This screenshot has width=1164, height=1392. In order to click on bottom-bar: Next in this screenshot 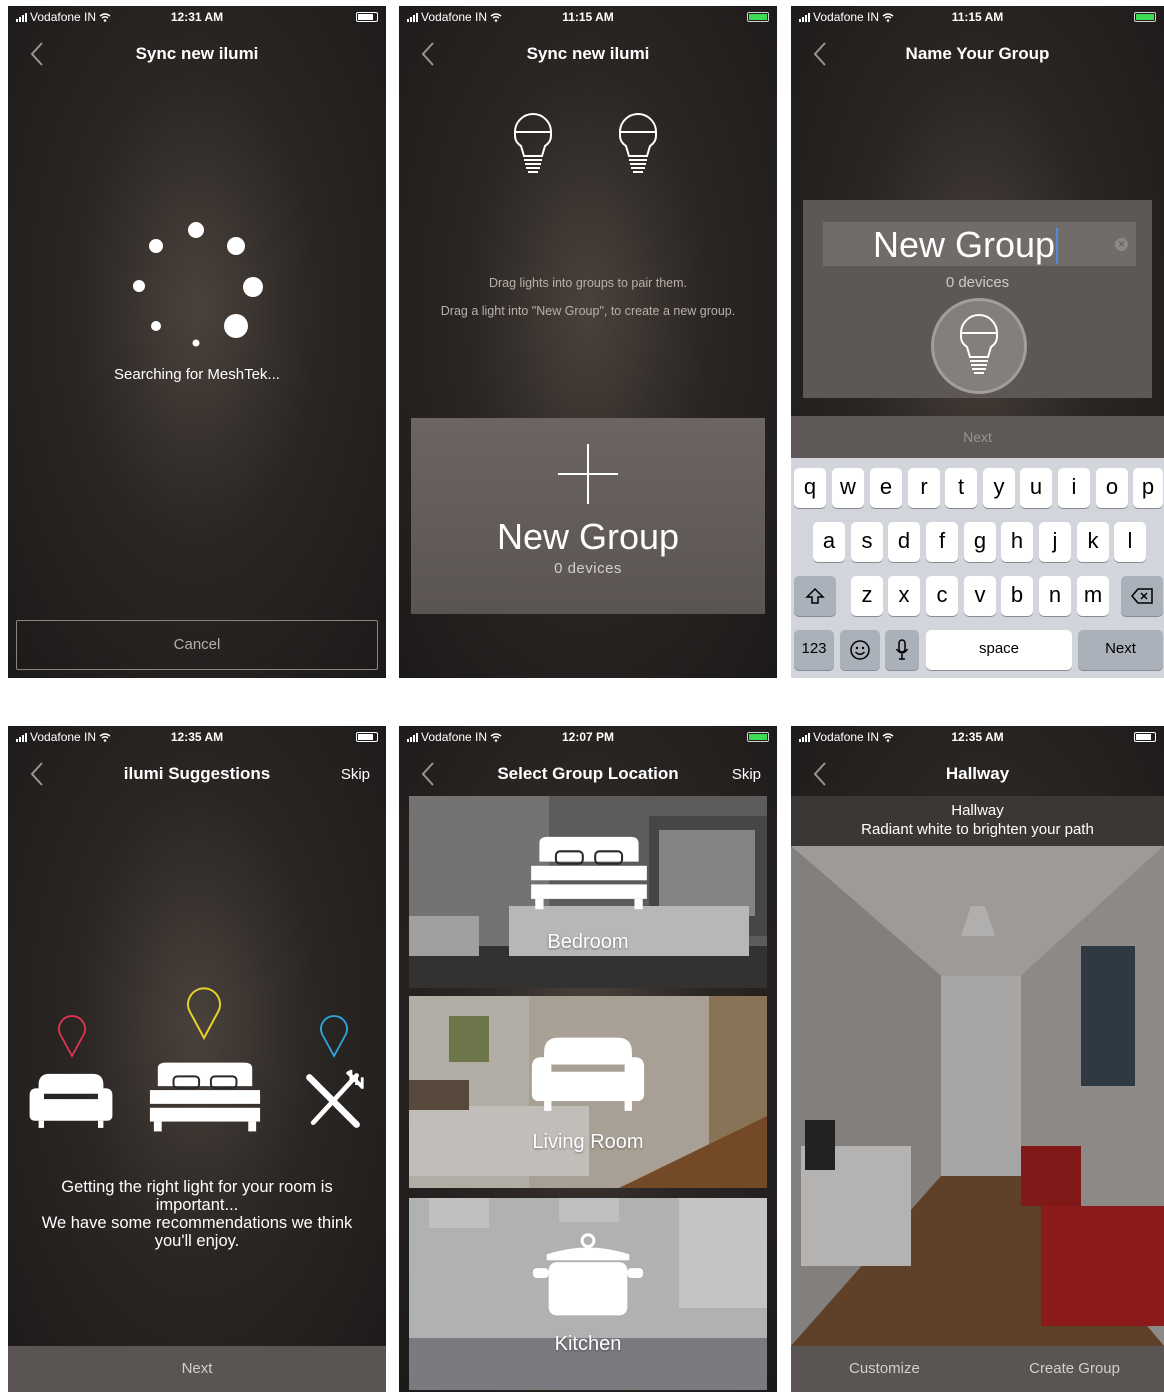, I will do `click(197, 1369)`.